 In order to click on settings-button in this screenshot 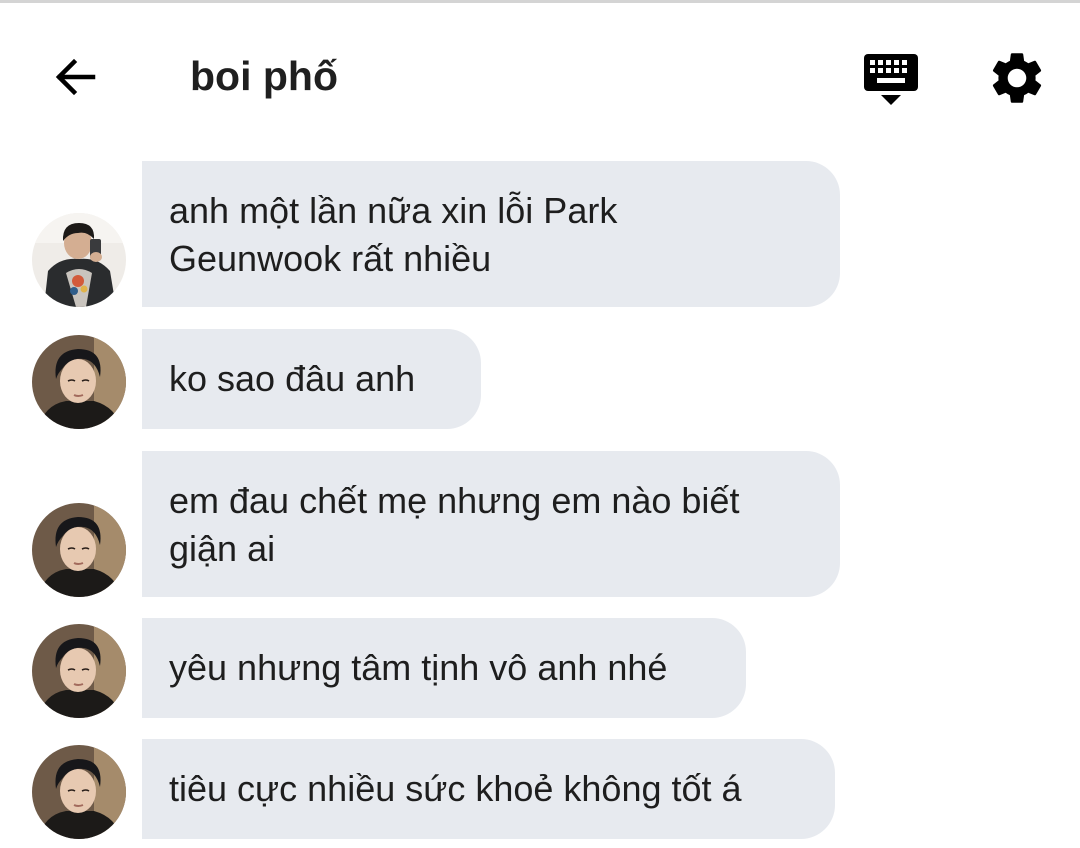, I will do `click(1017, 78)`.